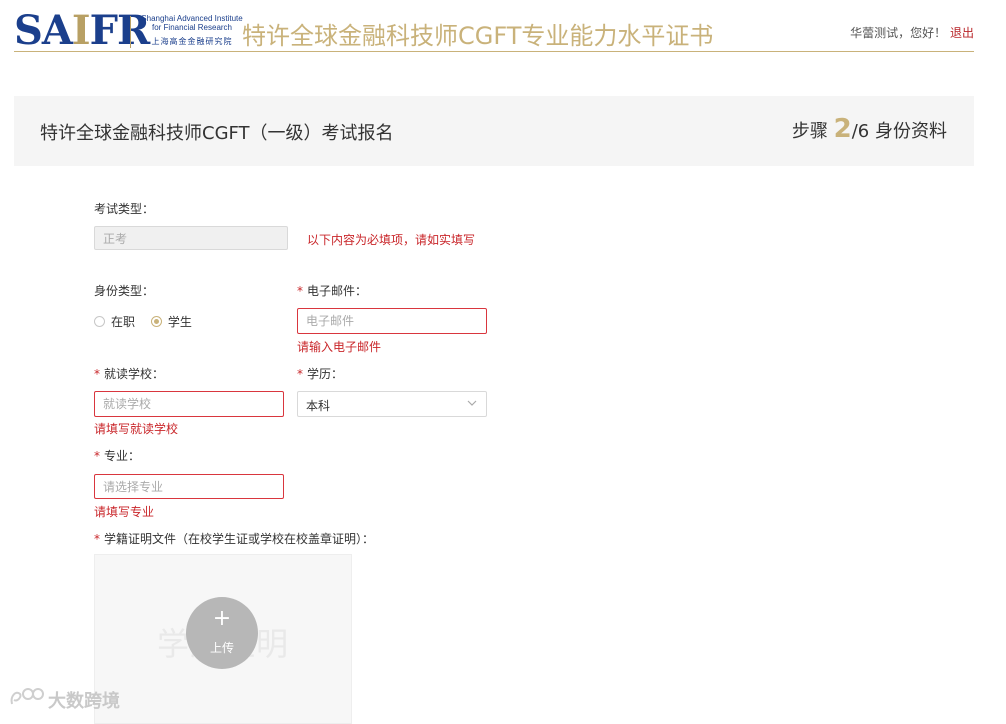 This screenshot has width=1006, height=724. Describe the element at coordinates (222, 633) in the screenshot. I see `upload-button: + 上传` at that location.